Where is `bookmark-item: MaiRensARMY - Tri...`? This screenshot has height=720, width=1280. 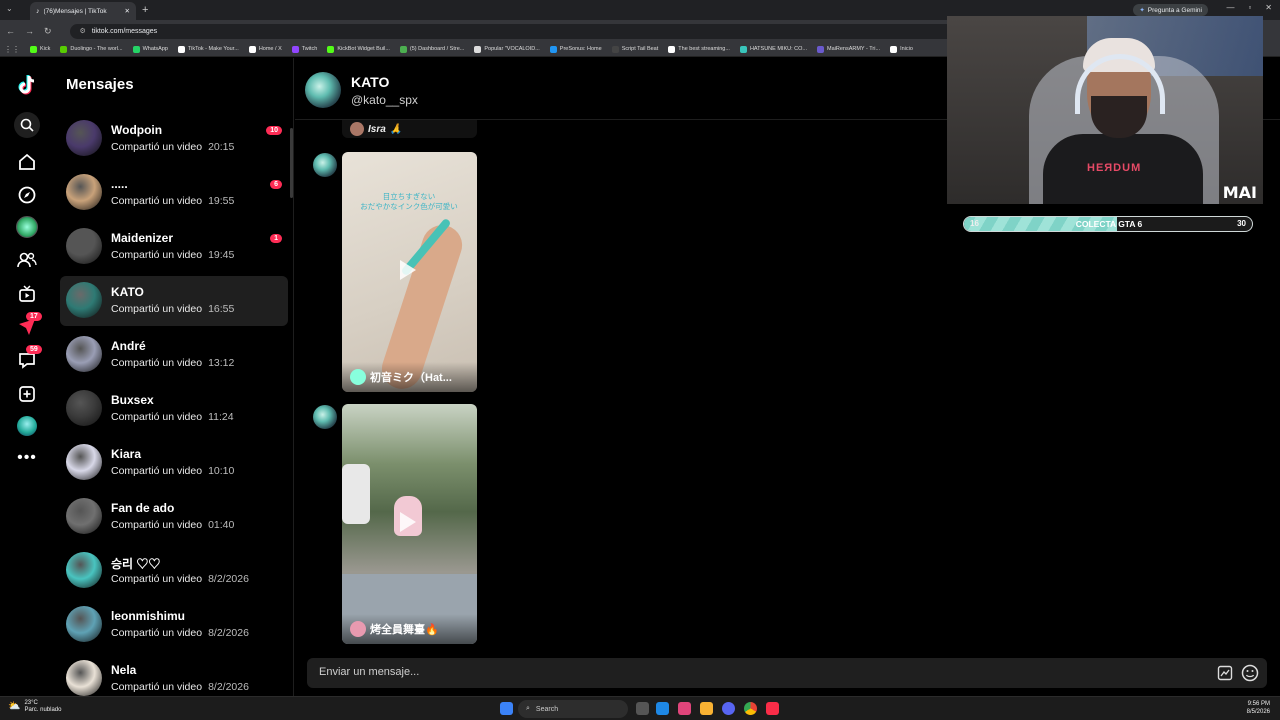
bookmark-item: MaiRensARMY - Tri... is located at coordinates (848, 49).